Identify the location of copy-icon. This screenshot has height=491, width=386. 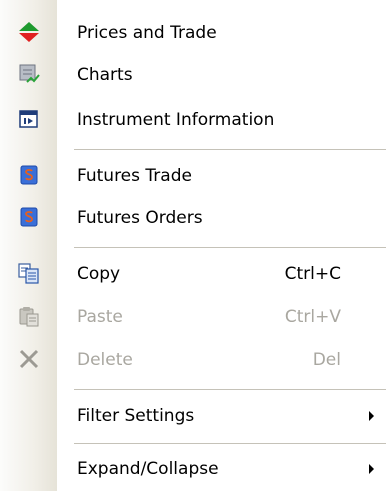
(29, 273).